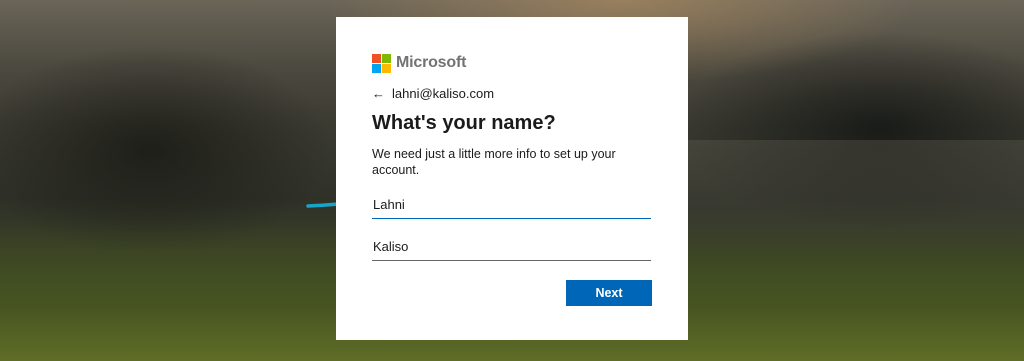 Image resolution: width=1024 pixels, height=361 pixels. I want to click on last-name-input, so click(511, 246).